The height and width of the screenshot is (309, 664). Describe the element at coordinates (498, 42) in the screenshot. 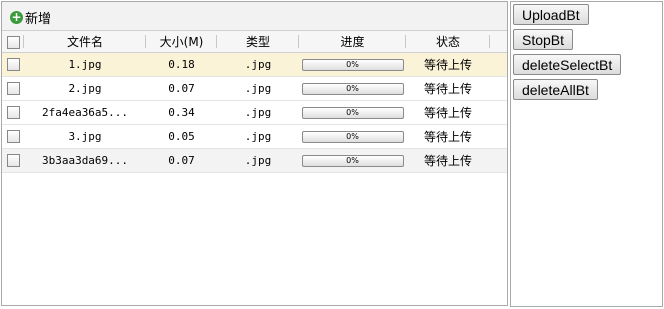

I see `column-header-spacer` at that location.